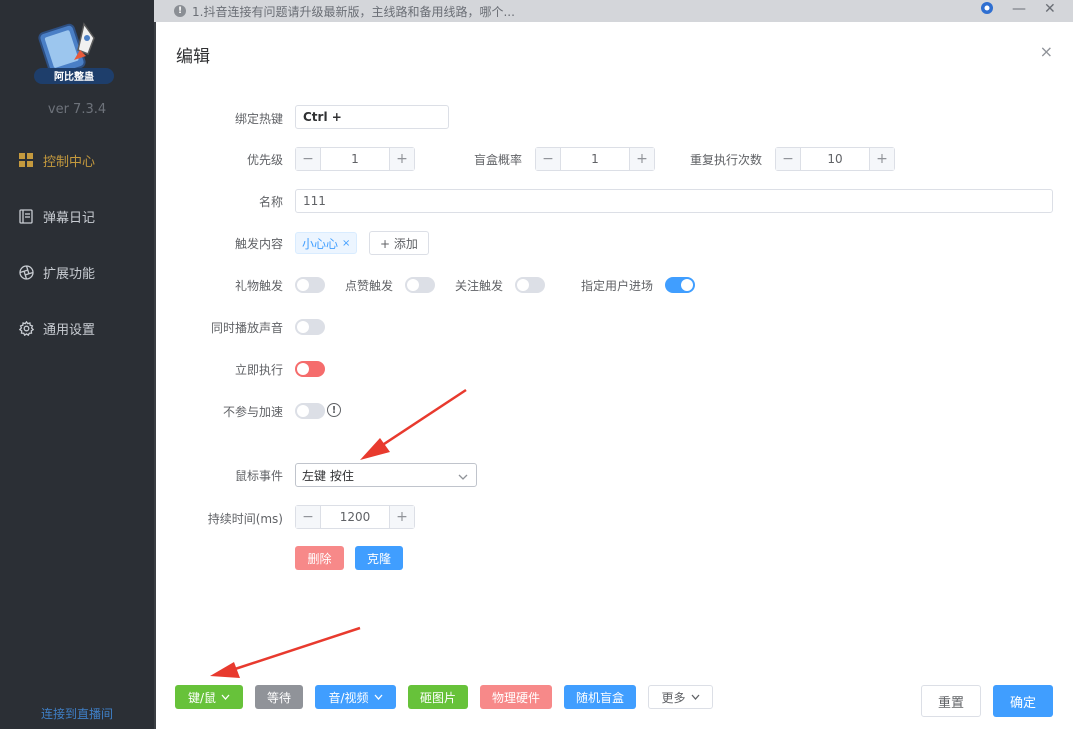 Image resolution: width=1073 pixels, height=729 pixels. What do you see at coordinates (26, 328) in the screenshot?
I see `gear-icon` at bounding box center [26, 328].